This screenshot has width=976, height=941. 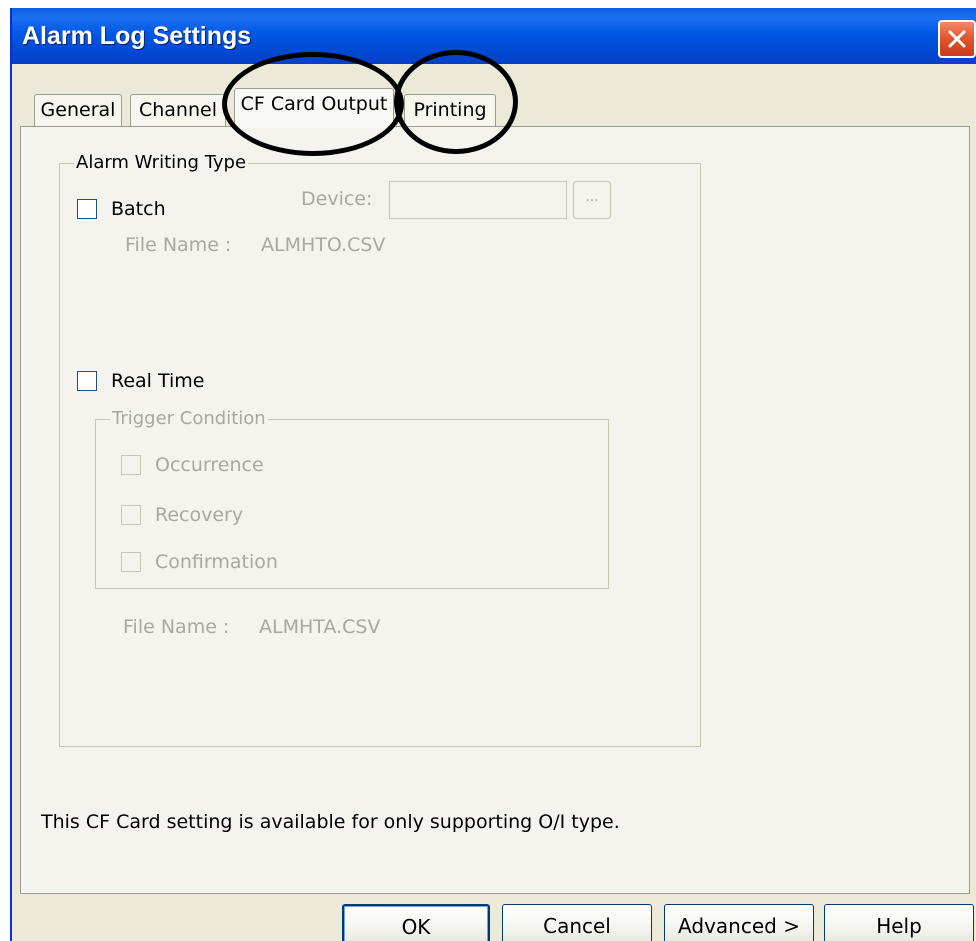 What do you see at coordinates (178, 245) in the screenshot?
I see `batch-file-name-label: File Name :` at bounding box center [178, 245].